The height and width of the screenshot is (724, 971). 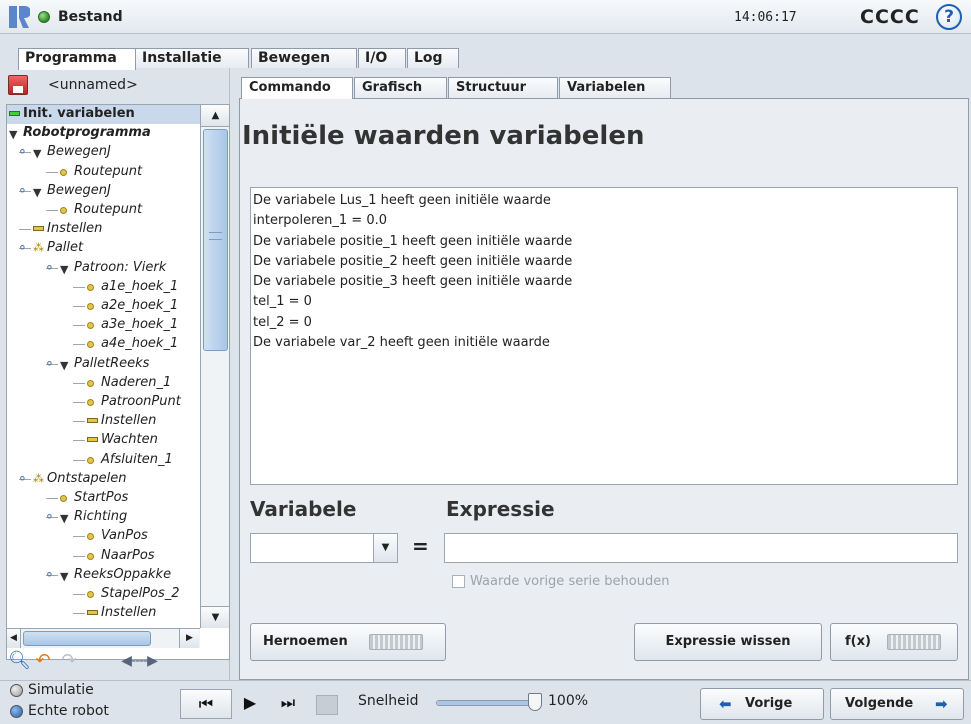 What do you see at coordinates (192, 58) in the screenshot?
I see `tab-installatie: Installatie` at bounding box center [192, 58].